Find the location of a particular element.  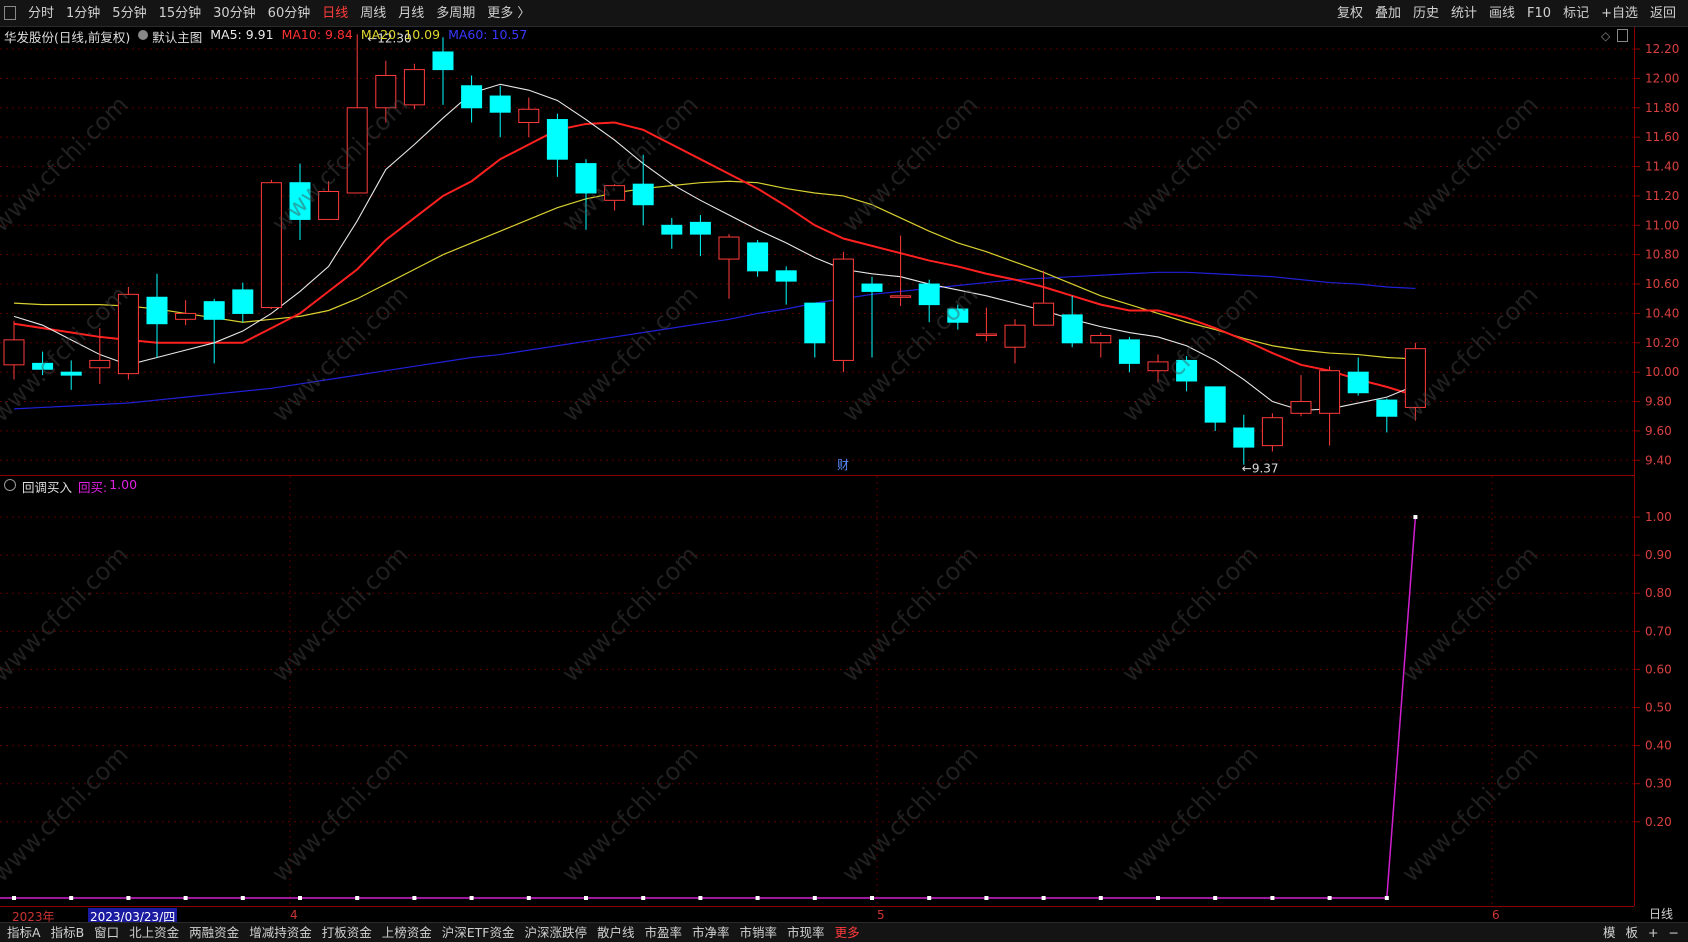

toolbar-button-7: +自选 is located at coordinates (1619, 13).